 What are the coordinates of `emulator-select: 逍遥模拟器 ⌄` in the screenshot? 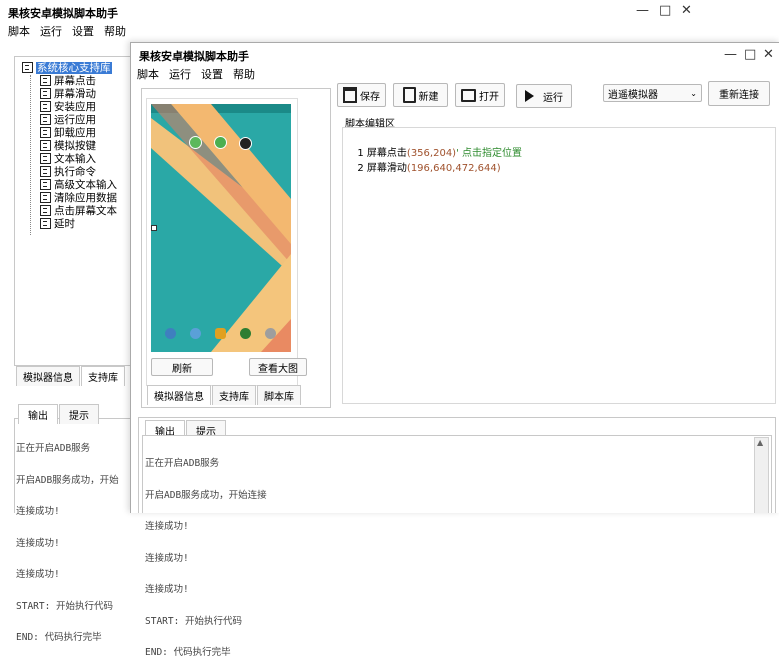 It's located at (652, 93).